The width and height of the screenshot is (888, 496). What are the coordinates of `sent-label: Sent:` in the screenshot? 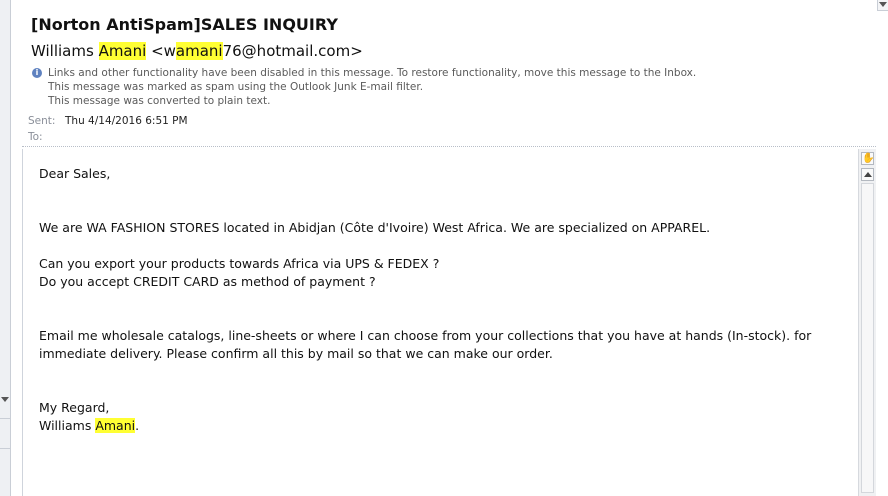 It's located at (42, 121).